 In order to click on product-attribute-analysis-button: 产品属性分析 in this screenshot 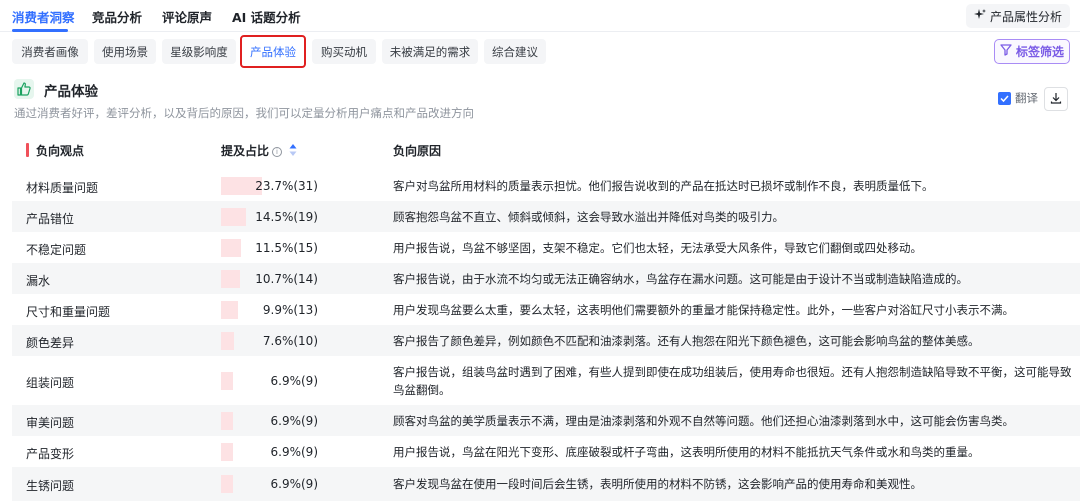, I will do `click(1018, 16)`.